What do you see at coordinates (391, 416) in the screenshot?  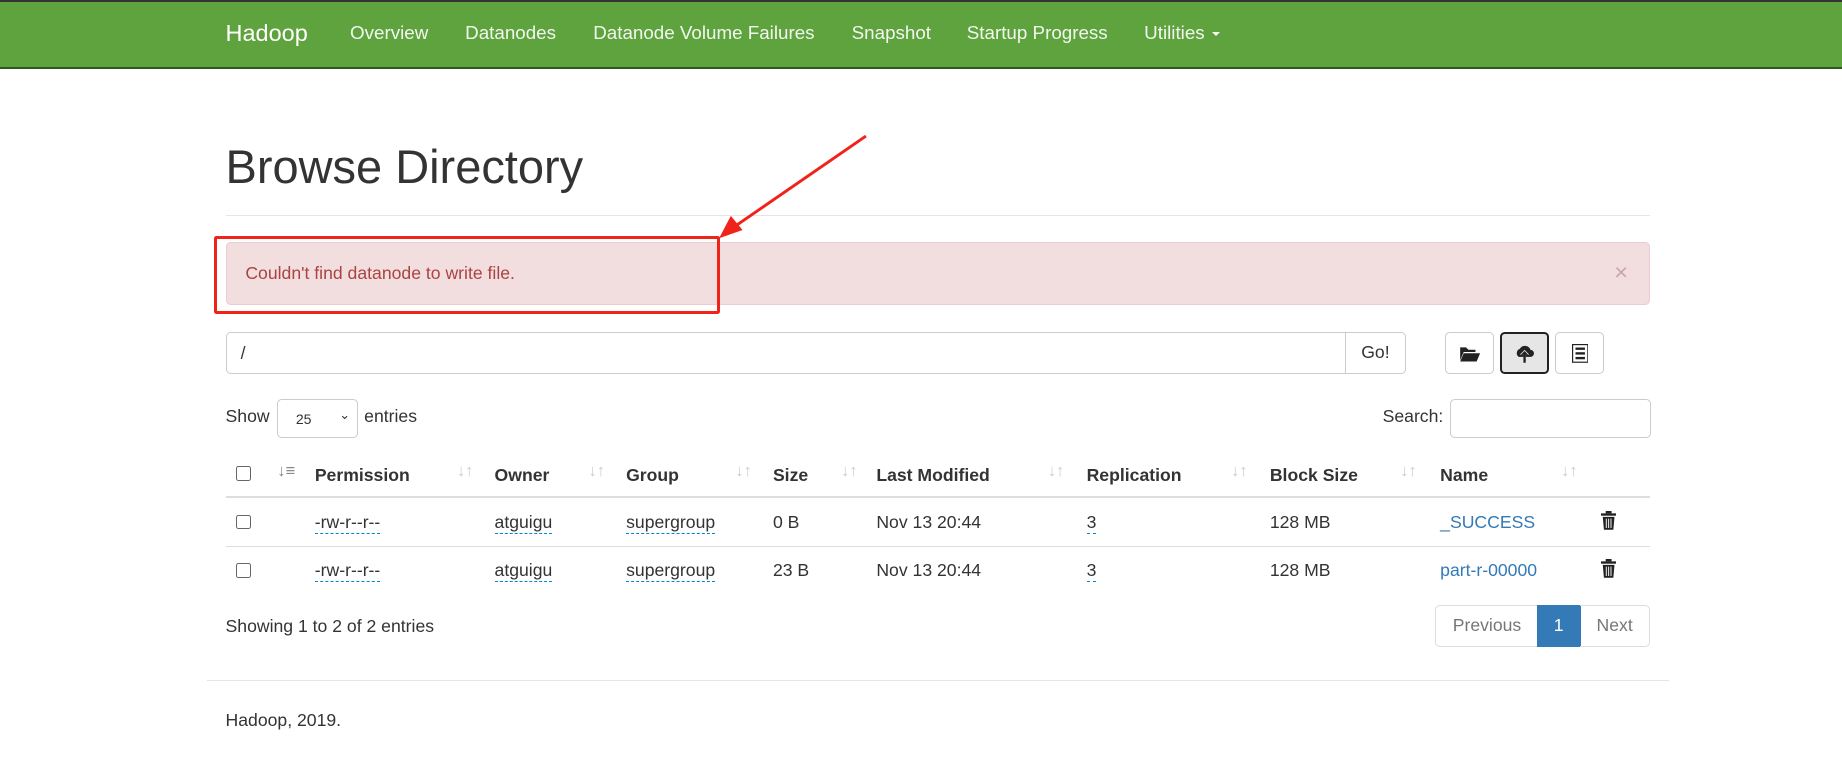 I see `entries-label: entries` at bounding box center [391, 416].